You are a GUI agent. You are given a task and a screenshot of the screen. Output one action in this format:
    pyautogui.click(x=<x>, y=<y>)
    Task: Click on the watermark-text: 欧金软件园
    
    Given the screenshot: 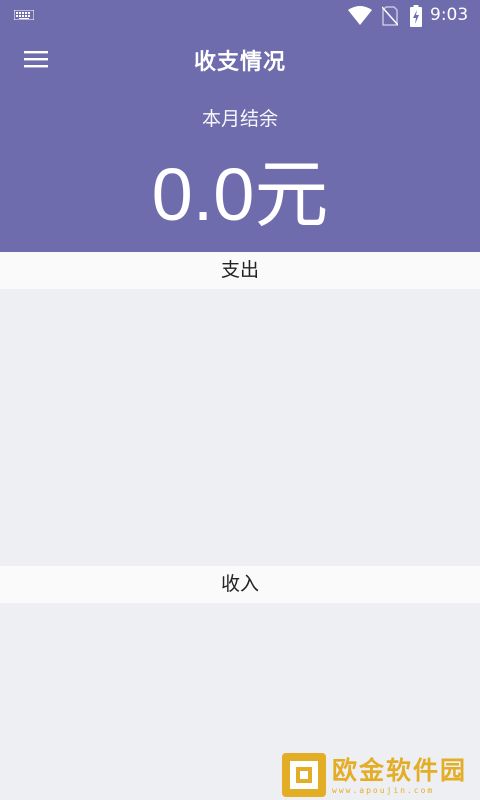 What is the action you would take?
    pyautogui.click(x=400, y=770)
    